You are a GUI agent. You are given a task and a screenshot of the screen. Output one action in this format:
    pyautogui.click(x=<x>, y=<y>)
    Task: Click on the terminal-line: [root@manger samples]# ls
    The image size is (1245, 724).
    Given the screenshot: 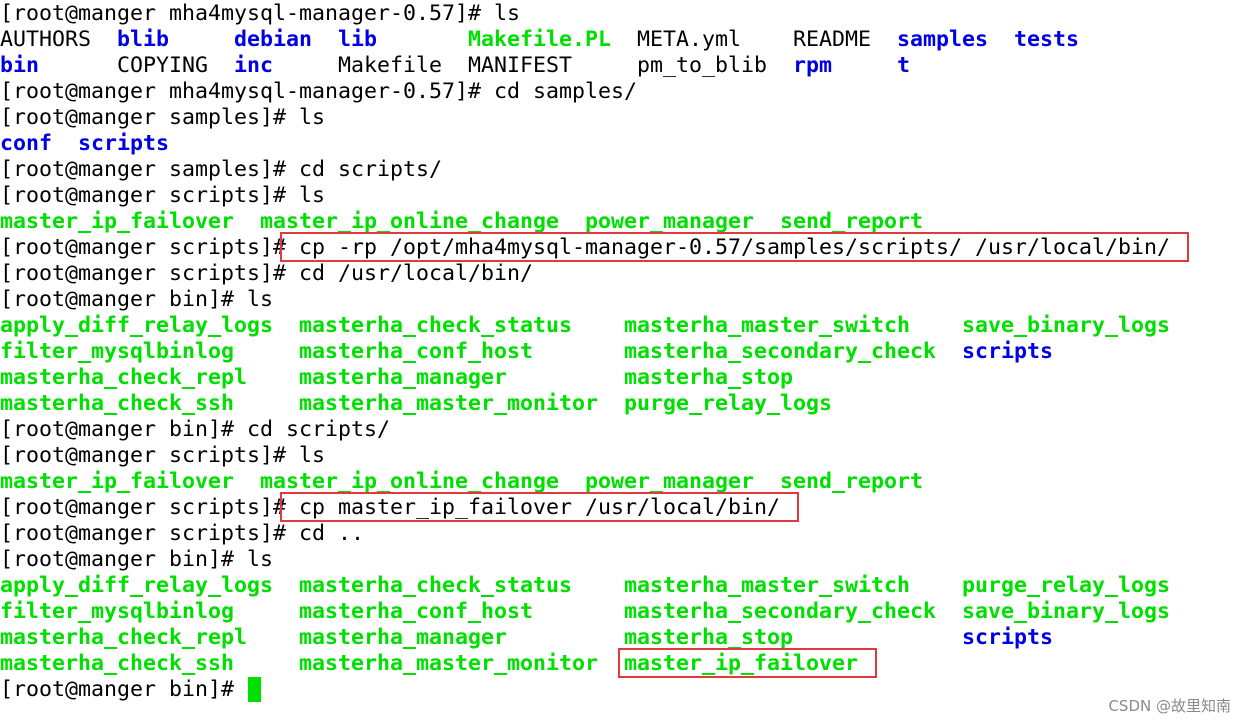 What is the action you would take?
    pyautogui.click(x=622, y=118)
    